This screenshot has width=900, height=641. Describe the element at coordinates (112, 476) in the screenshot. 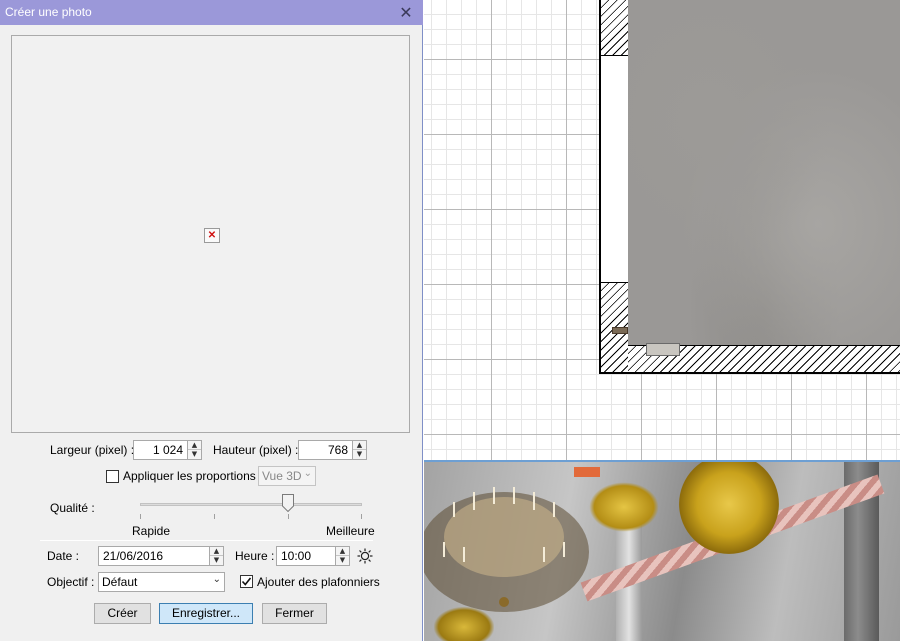

I see `proportions-checkbox` at that location.